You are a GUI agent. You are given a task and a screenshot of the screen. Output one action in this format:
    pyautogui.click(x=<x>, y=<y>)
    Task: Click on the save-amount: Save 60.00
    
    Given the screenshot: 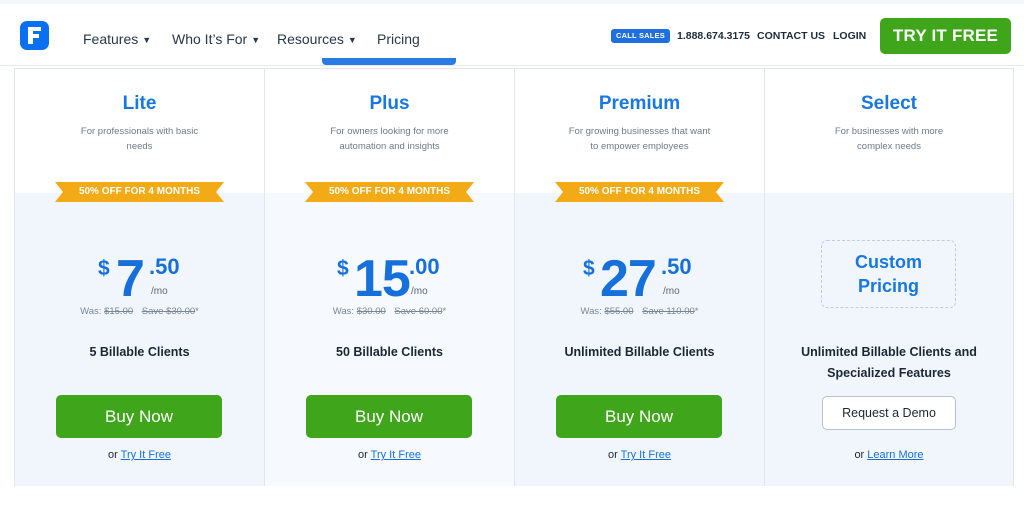 What is the action you would take?
    pyautogui.click(x=418, y=311)
    